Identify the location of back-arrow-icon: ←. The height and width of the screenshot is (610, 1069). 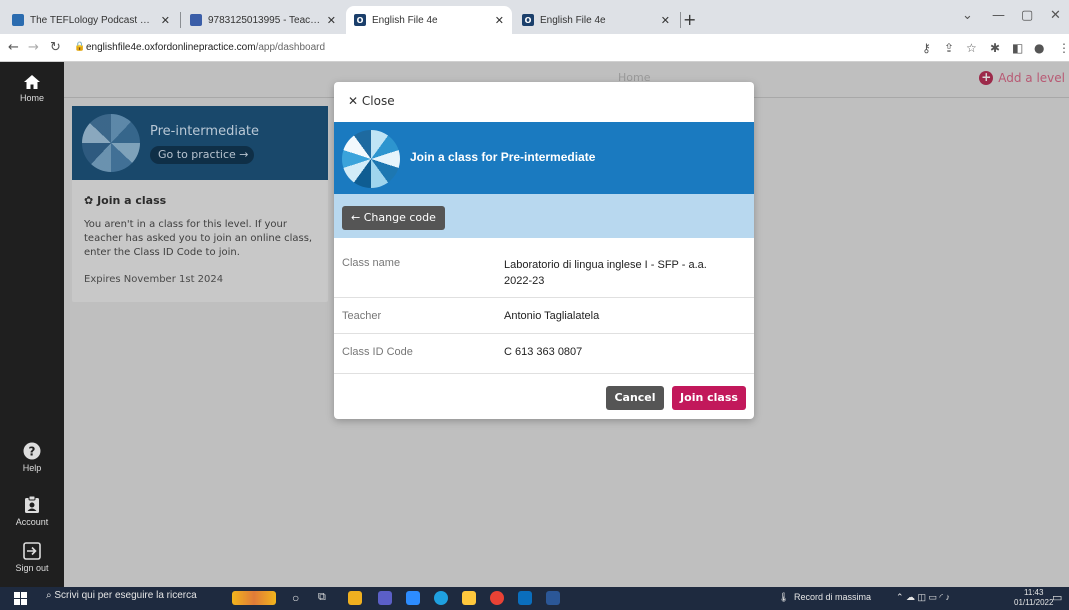
(13, 47).